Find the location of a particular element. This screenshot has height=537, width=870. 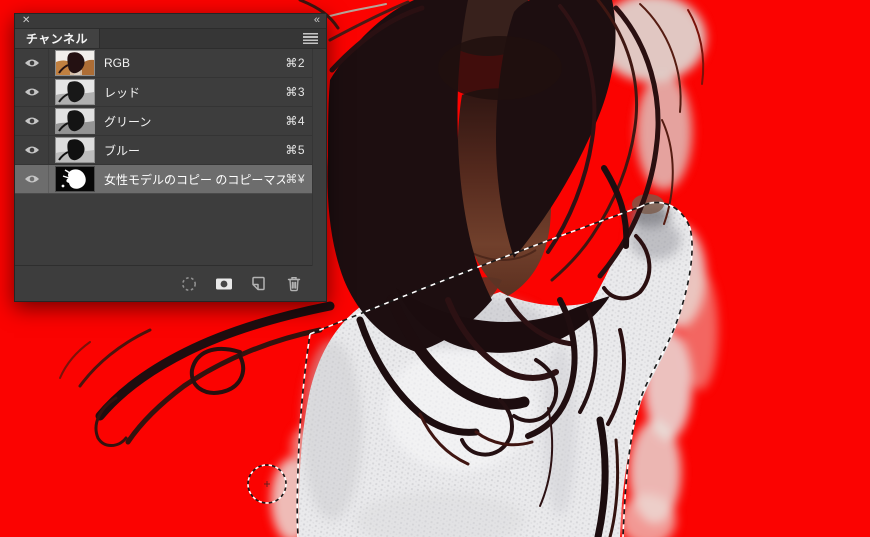

collapse-panel-icon: « is located at coordinates (317, 20).